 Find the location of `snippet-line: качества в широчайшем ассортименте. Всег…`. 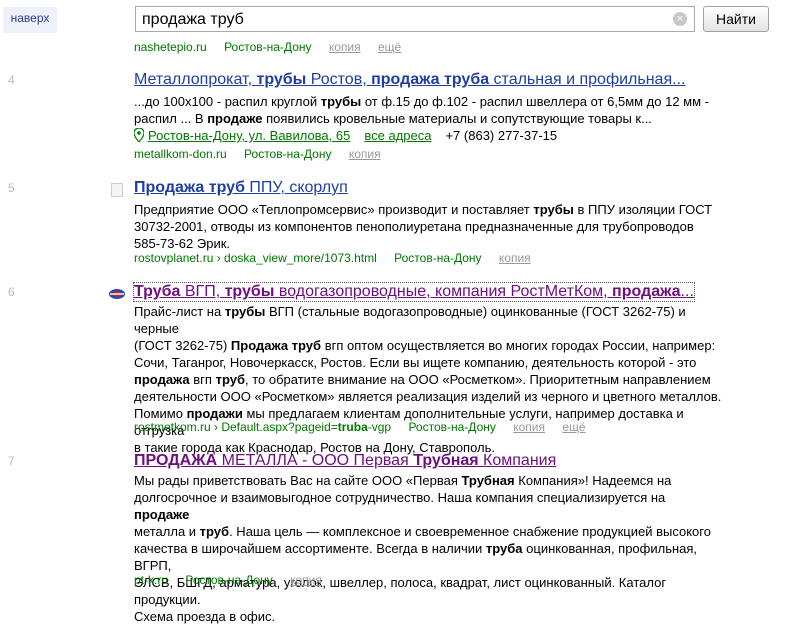

snippet-line: качества в широчайшем ассортименте. Всег… is located at coordinates (429, 557).